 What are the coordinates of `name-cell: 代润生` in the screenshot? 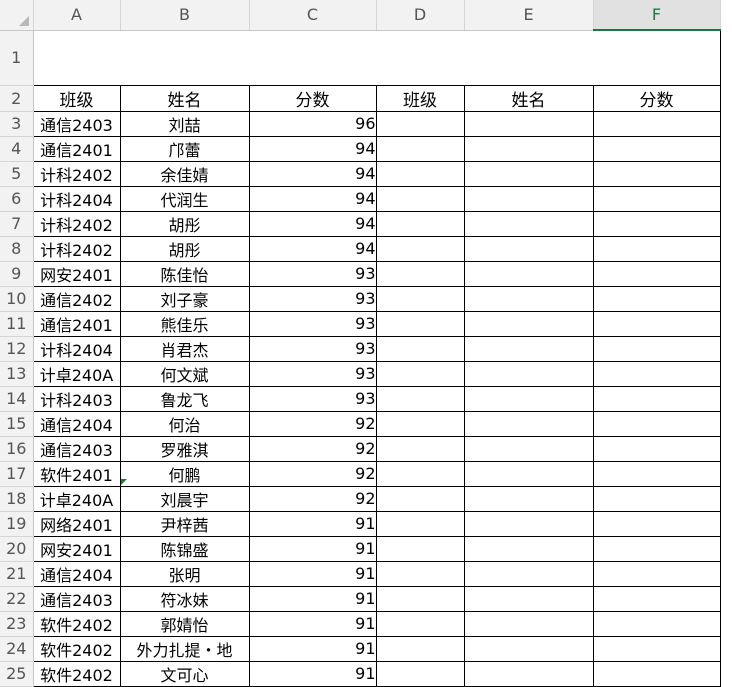 It's located at (185, 199).